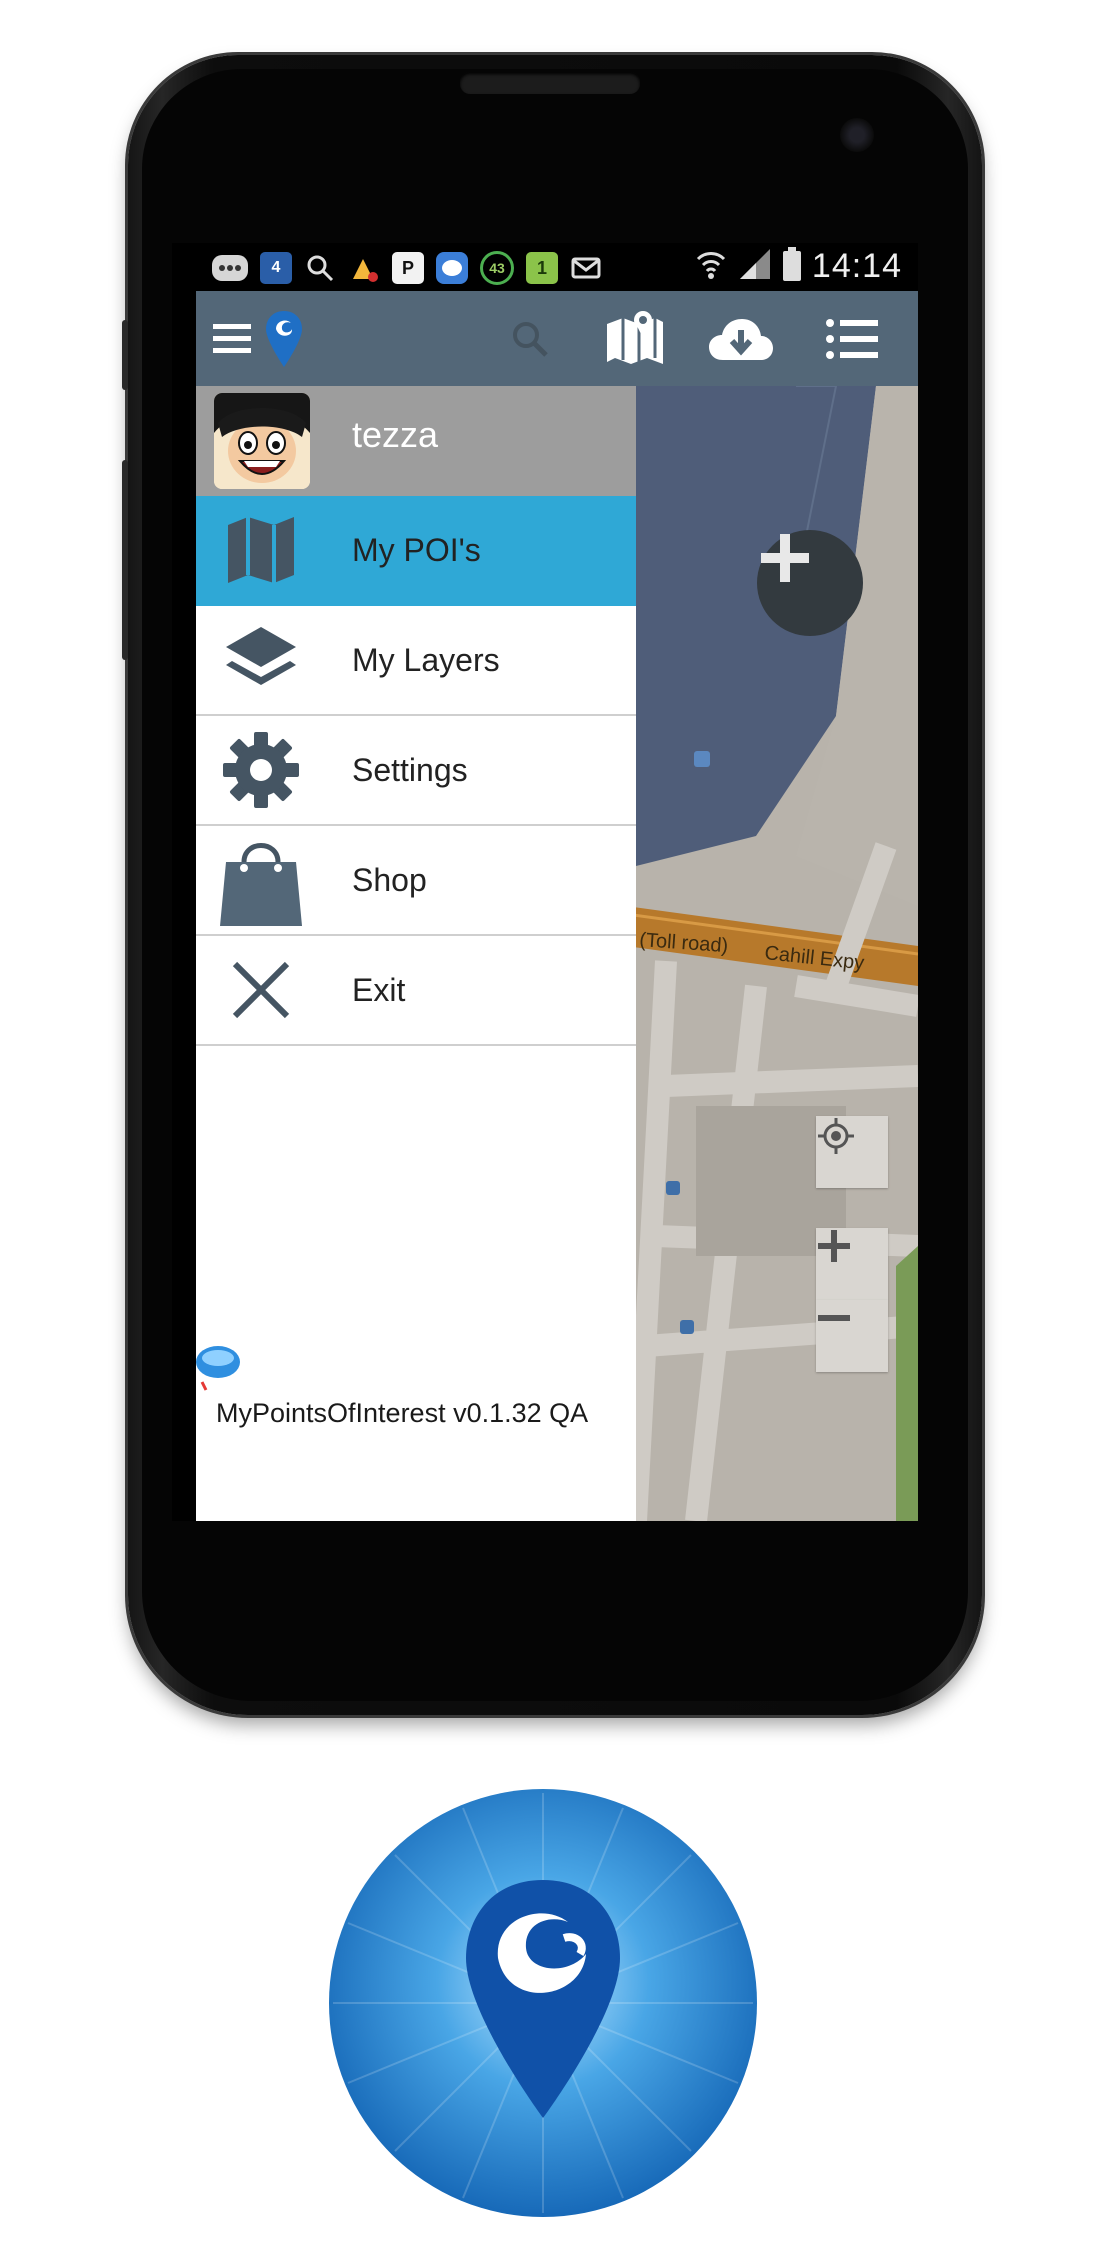  What do you see at coordinates (125, 355) in the screenshot?
I see `volume-button` at bounding box center [125, 355].